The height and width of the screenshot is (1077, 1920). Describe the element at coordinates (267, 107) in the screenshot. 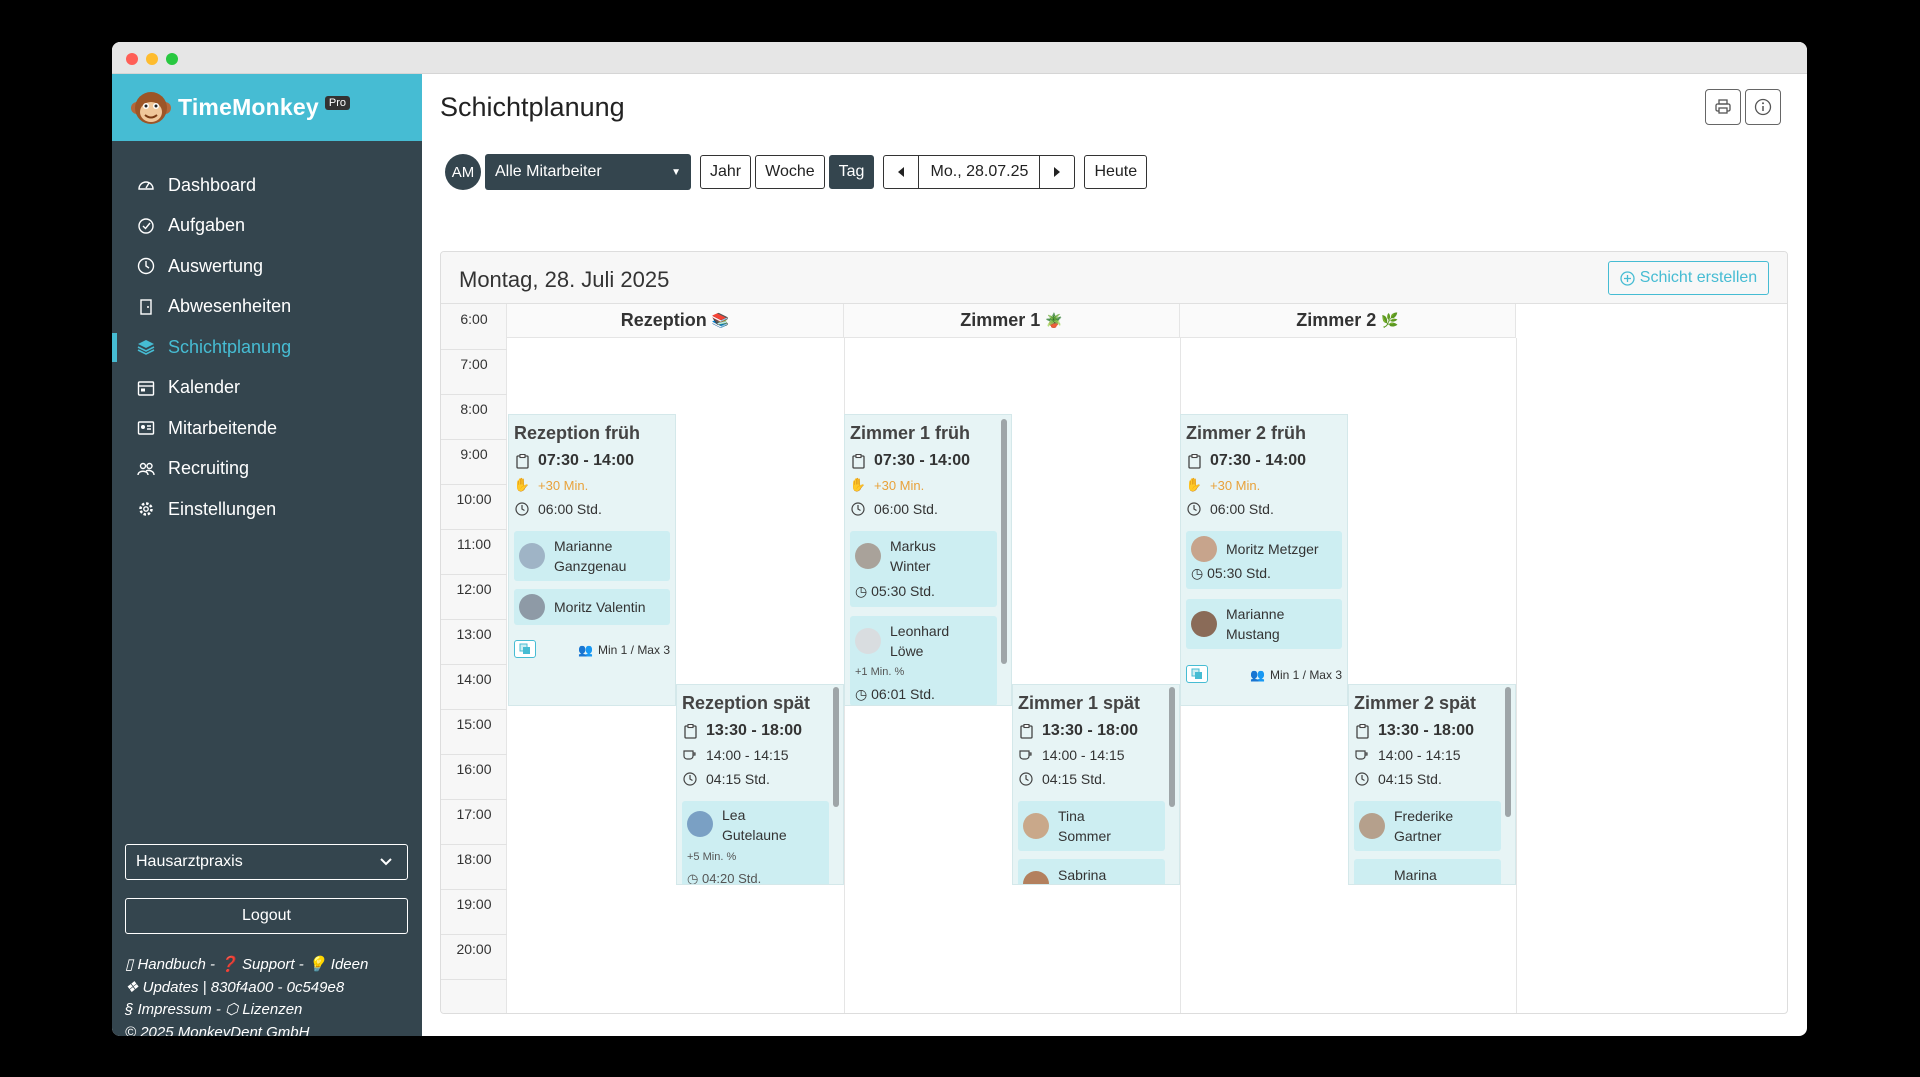

I see `brand-header: TimeMonkey Pro` at that location.